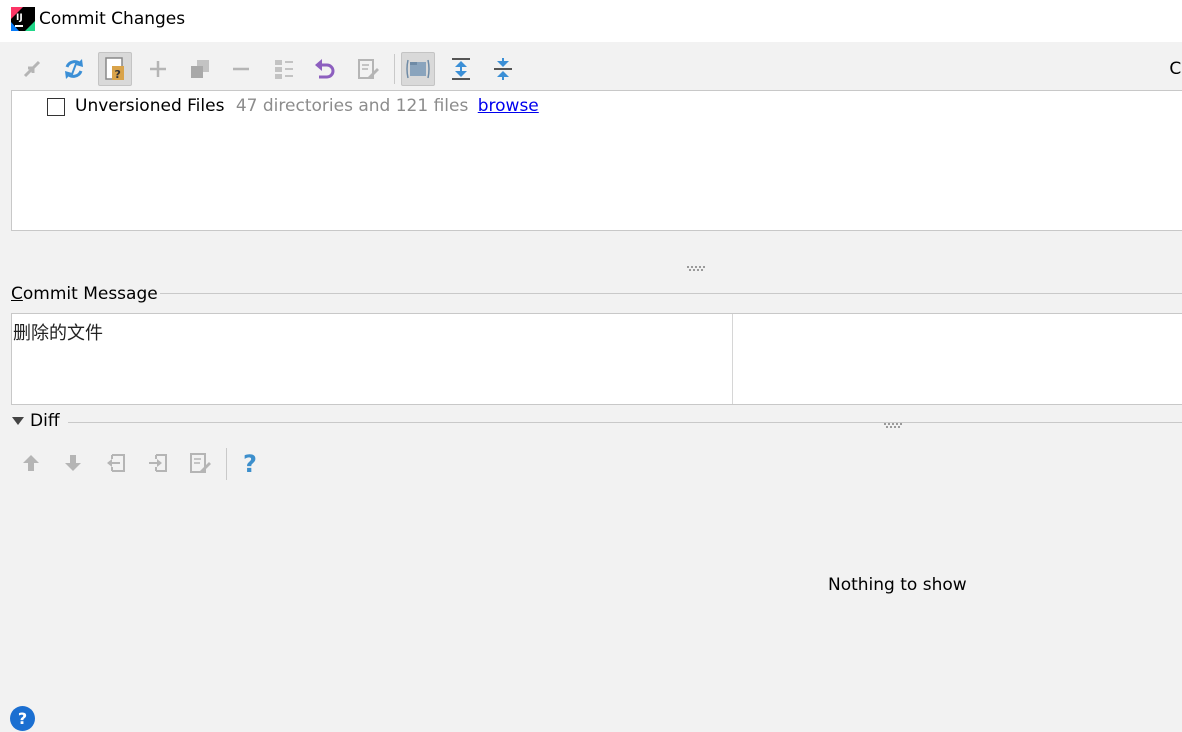  I want to click on diff-toolbar-separator, so click(226, 464).